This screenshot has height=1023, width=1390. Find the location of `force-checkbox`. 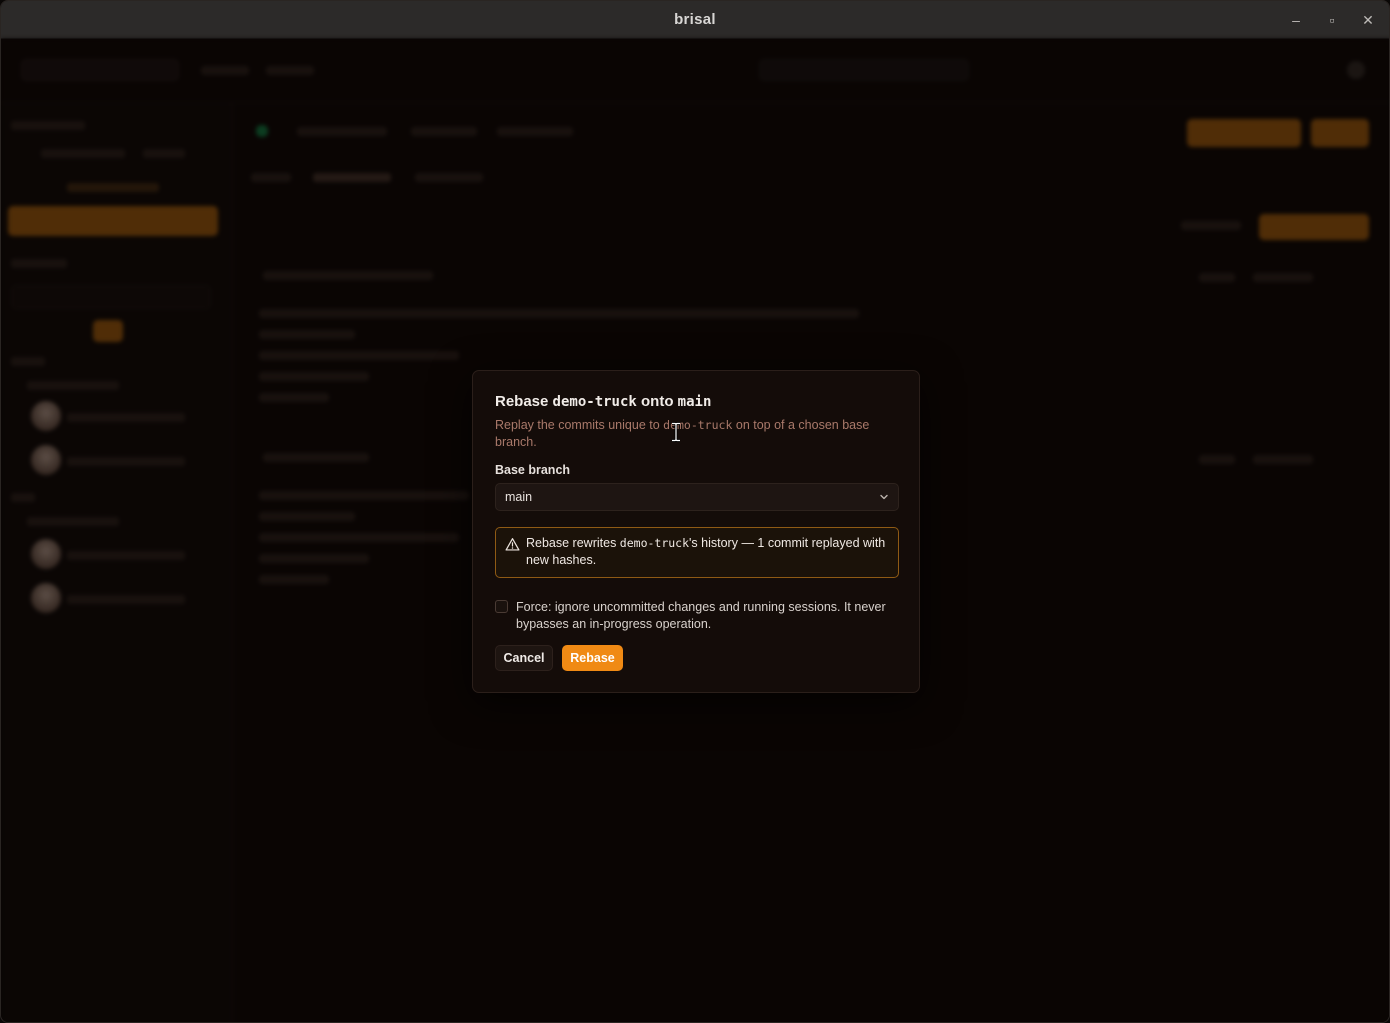

force-checkbox is located at coordinates (501, 606).